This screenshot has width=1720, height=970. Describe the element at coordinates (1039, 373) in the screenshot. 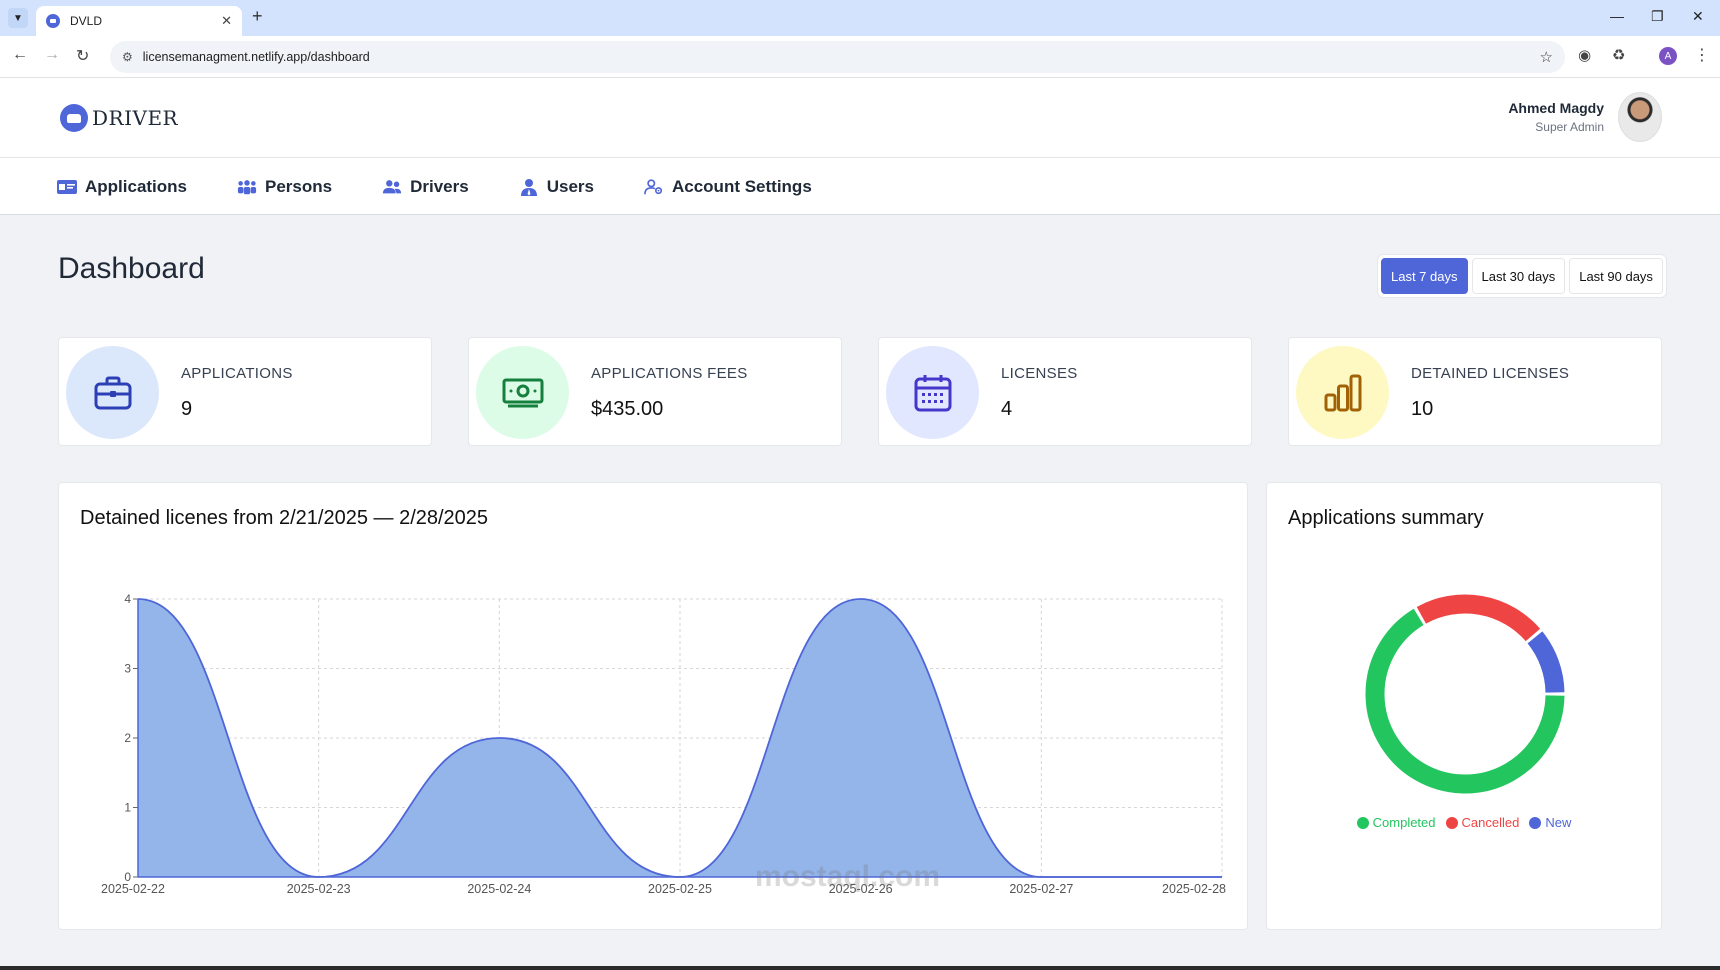

I see `stat-label: LICENSES` at that location.